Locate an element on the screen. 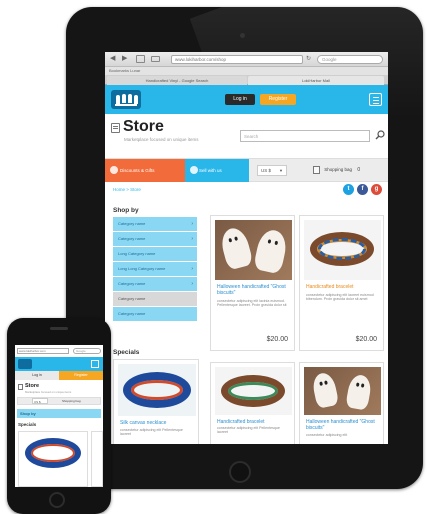  reload-icon: ↻ is located at coordinates (308, 59).